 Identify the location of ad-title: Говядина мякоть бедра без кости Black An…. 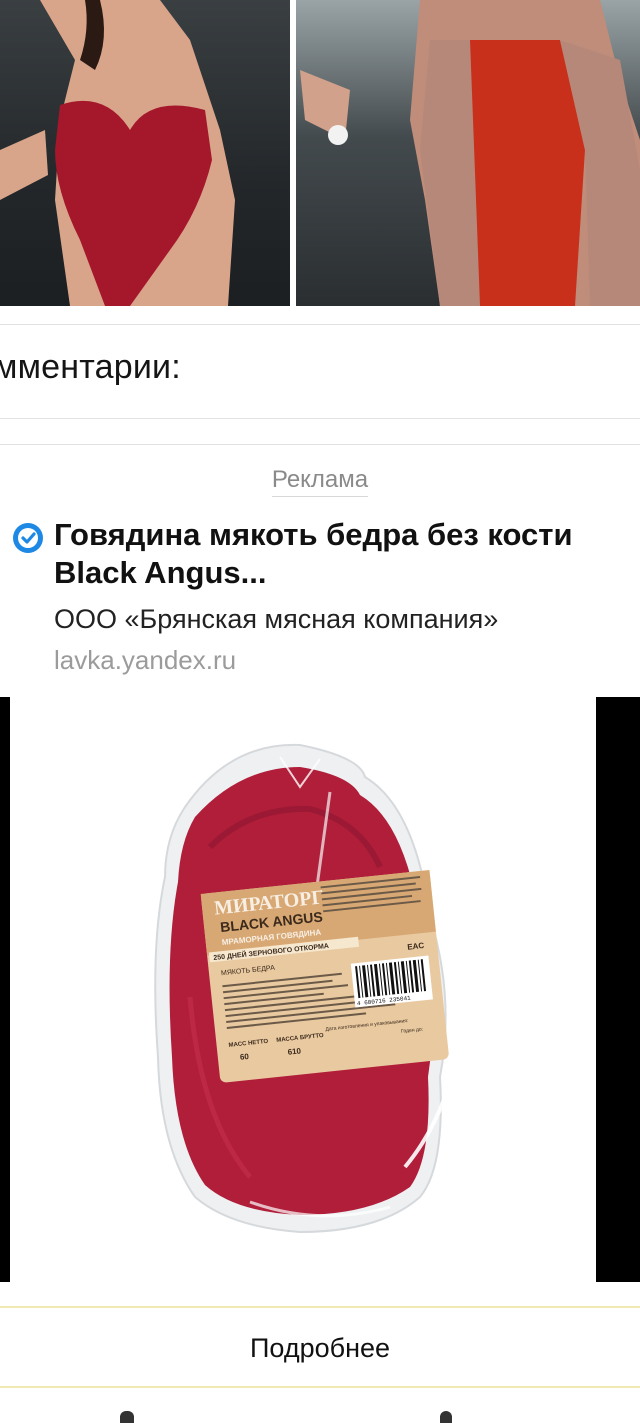
(344, 554).